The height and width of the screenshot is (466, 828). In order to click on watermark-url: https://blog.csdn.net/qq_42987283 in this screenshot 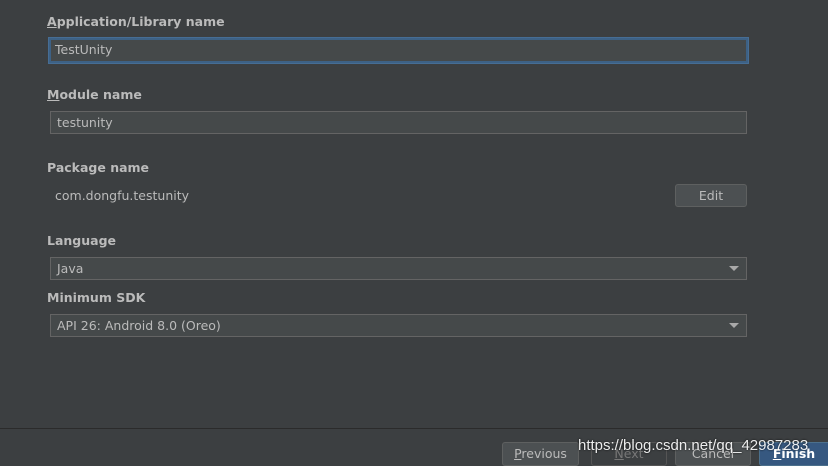, I will do `click(693, 445)`.